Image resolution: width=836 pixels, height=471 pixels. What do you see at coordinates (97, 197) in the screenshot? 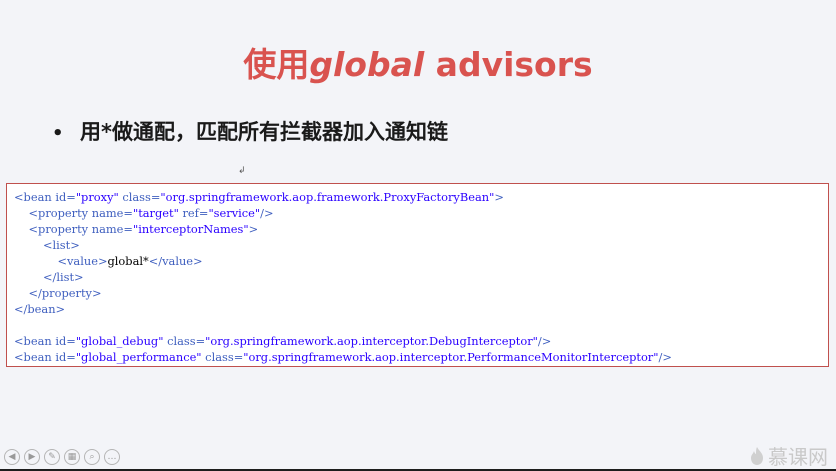
I see `code-token: "proxy"` at bounding box center [97, 197].